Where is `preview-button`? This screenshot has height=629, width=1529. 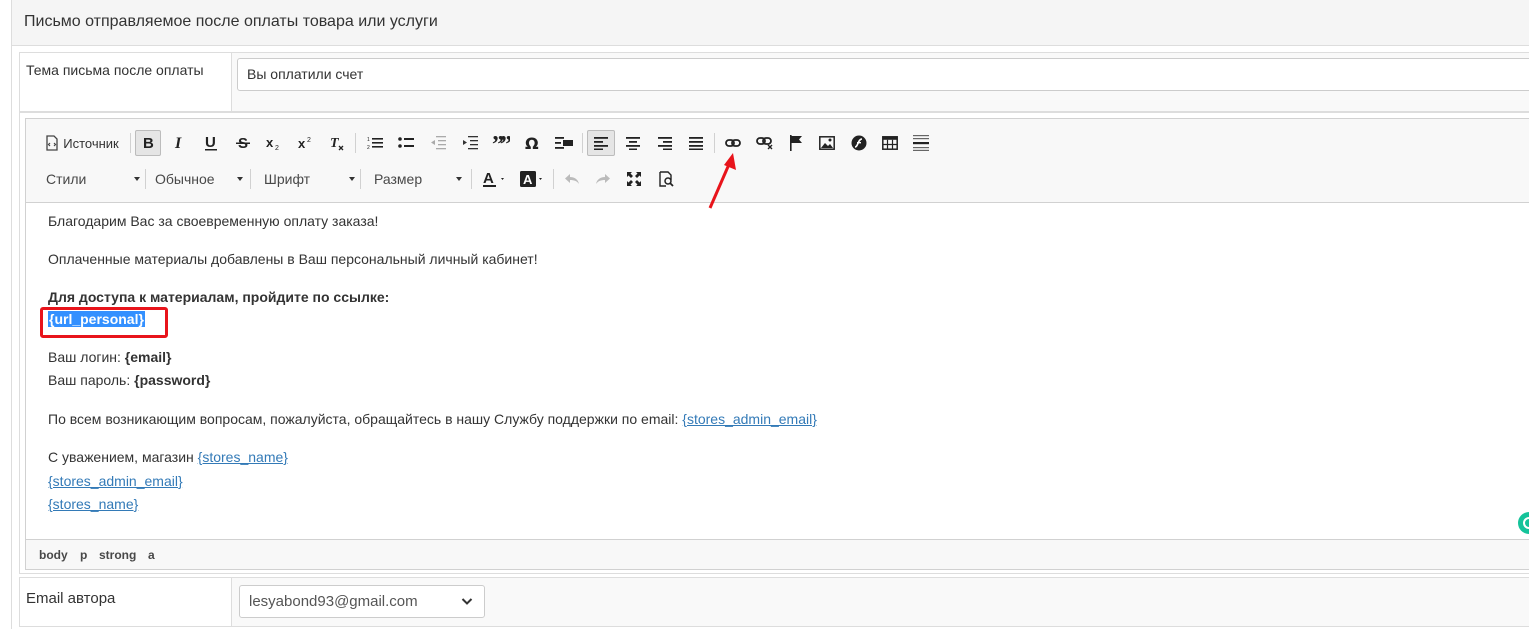 preview-button is located at coordinates (666, 179).